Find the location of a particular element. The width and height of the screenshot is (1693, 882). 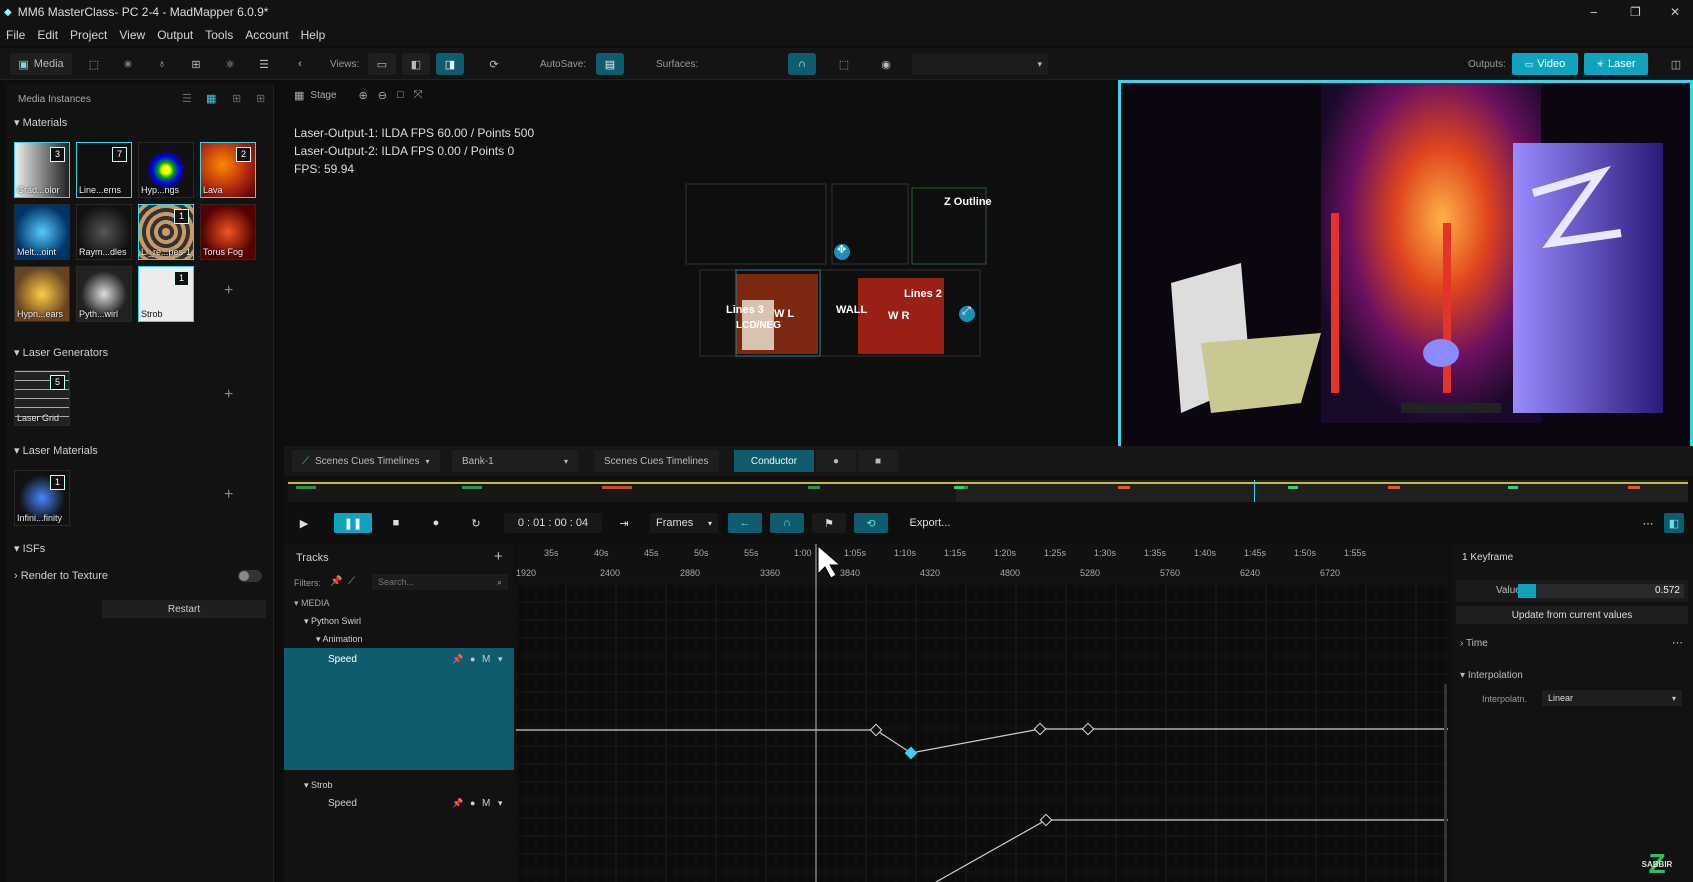

view-split-icon: ▭ is located at coordinates (382, 64).